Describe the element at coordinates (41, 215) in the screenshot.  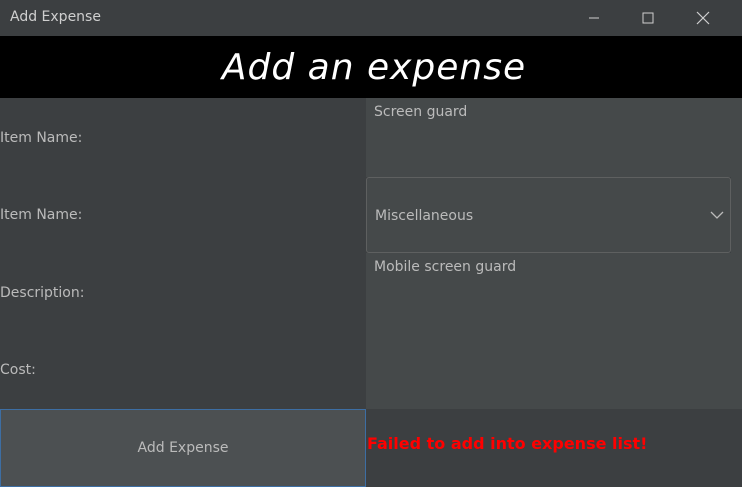
I see `category-label: Item Name:` at that location.